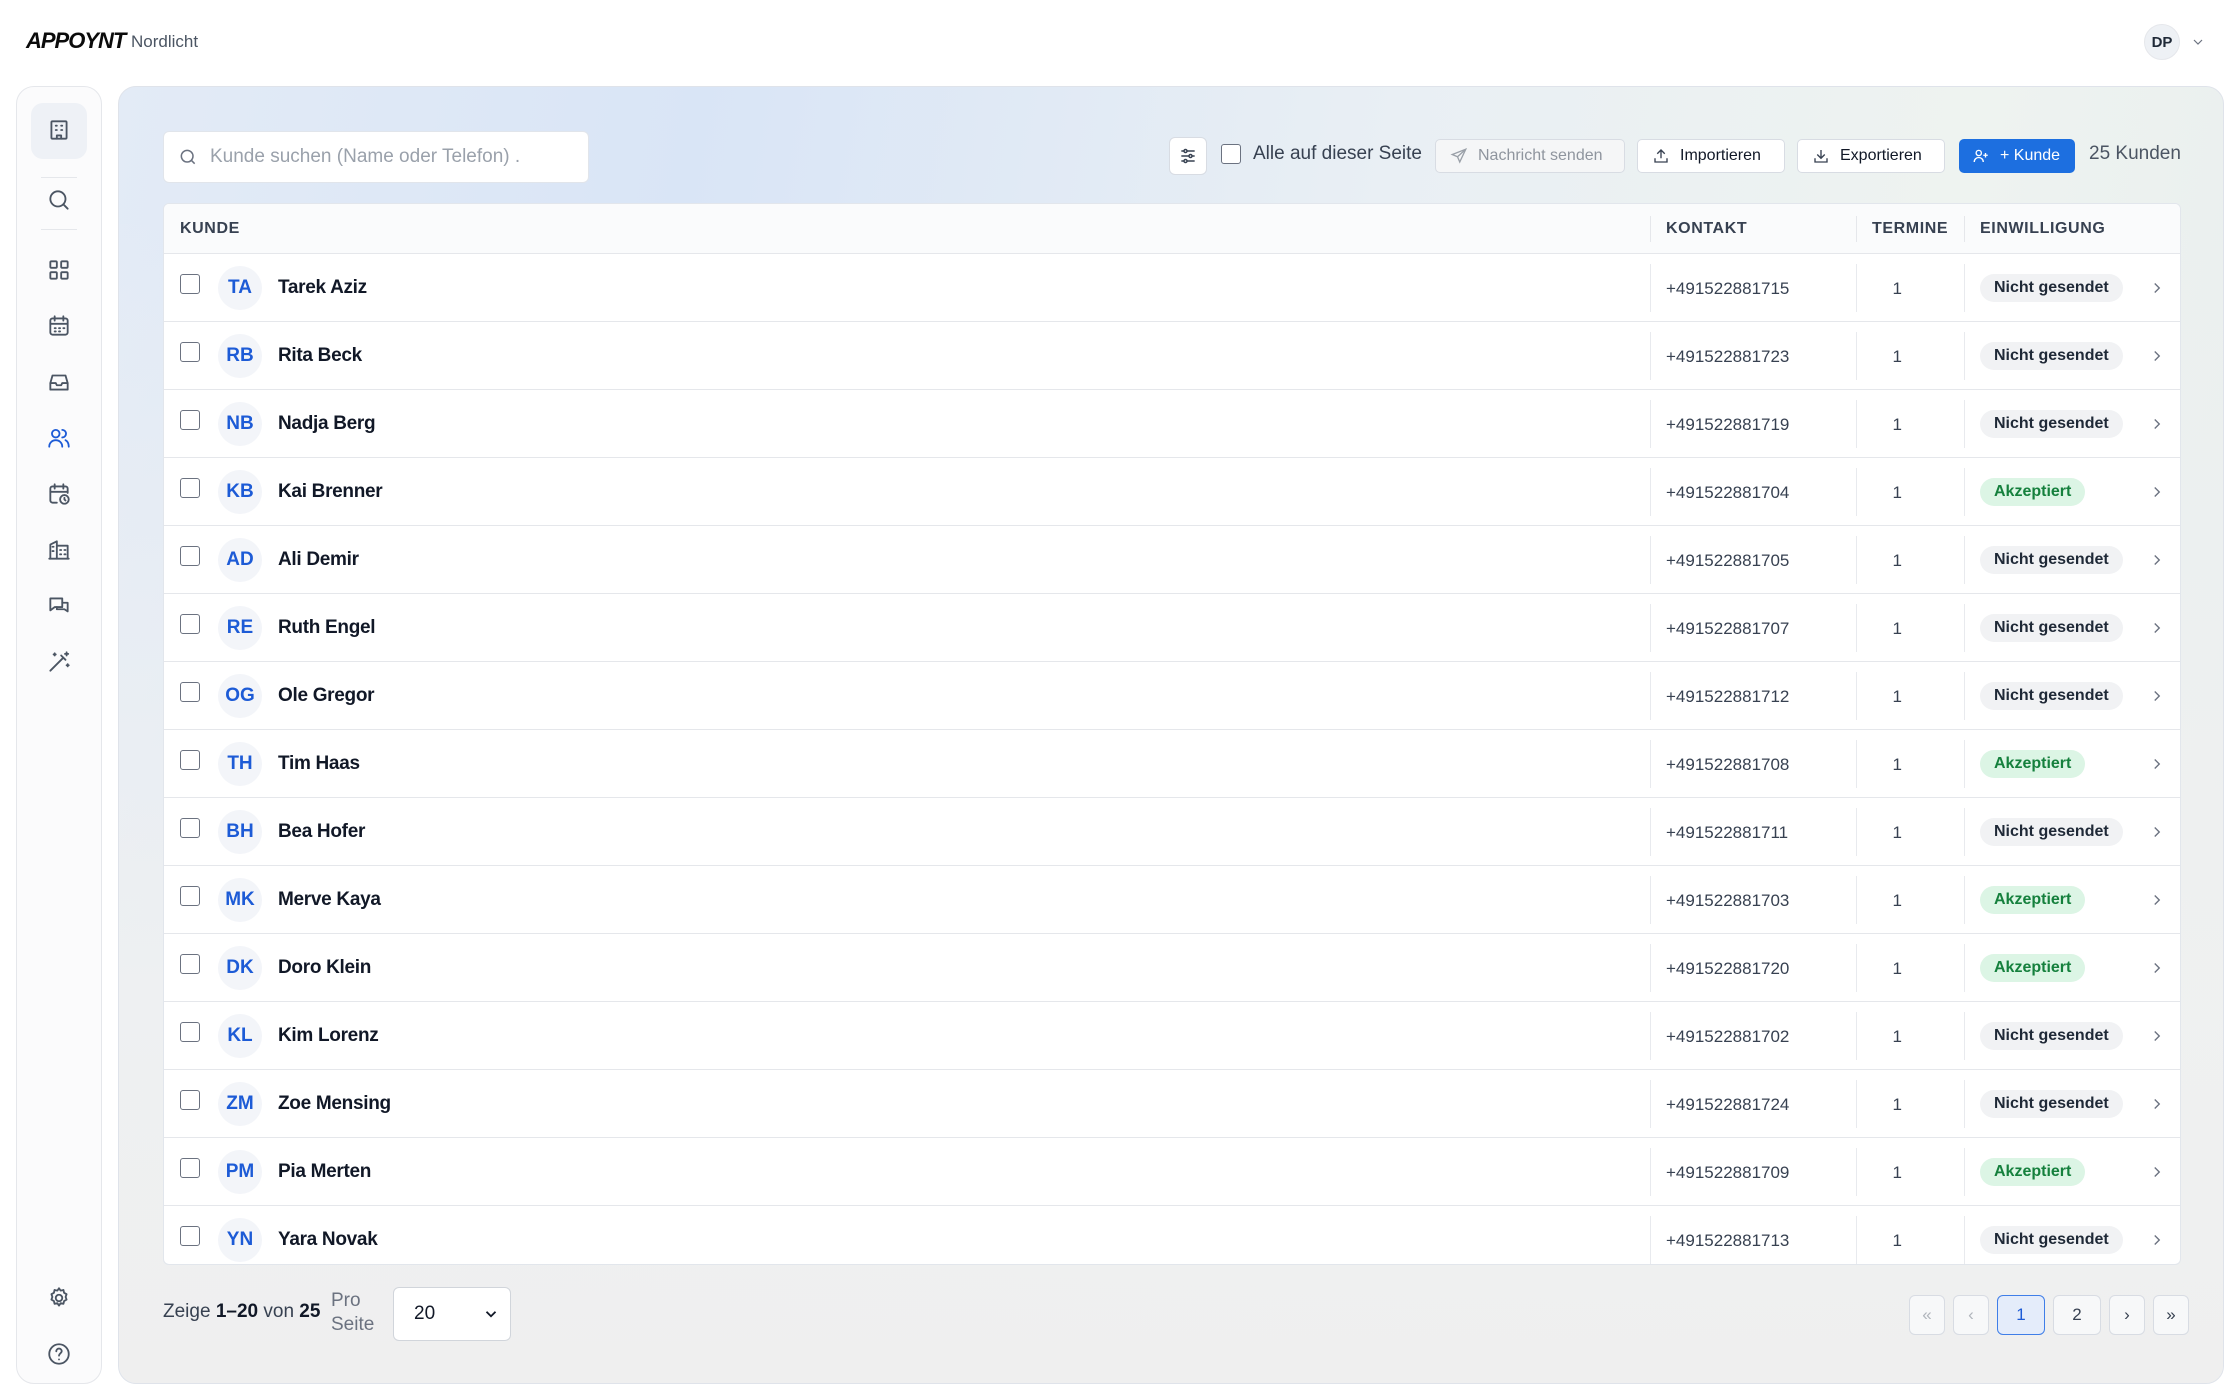  I want to click on customer-search, so click(376, 157).